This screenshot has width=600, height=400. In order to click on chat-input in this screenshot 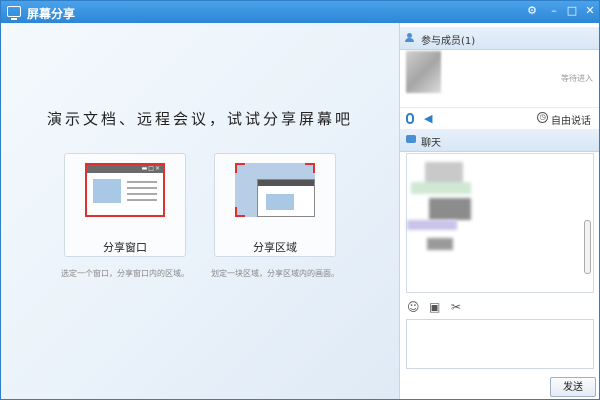, I will do `click(500, 344)`.